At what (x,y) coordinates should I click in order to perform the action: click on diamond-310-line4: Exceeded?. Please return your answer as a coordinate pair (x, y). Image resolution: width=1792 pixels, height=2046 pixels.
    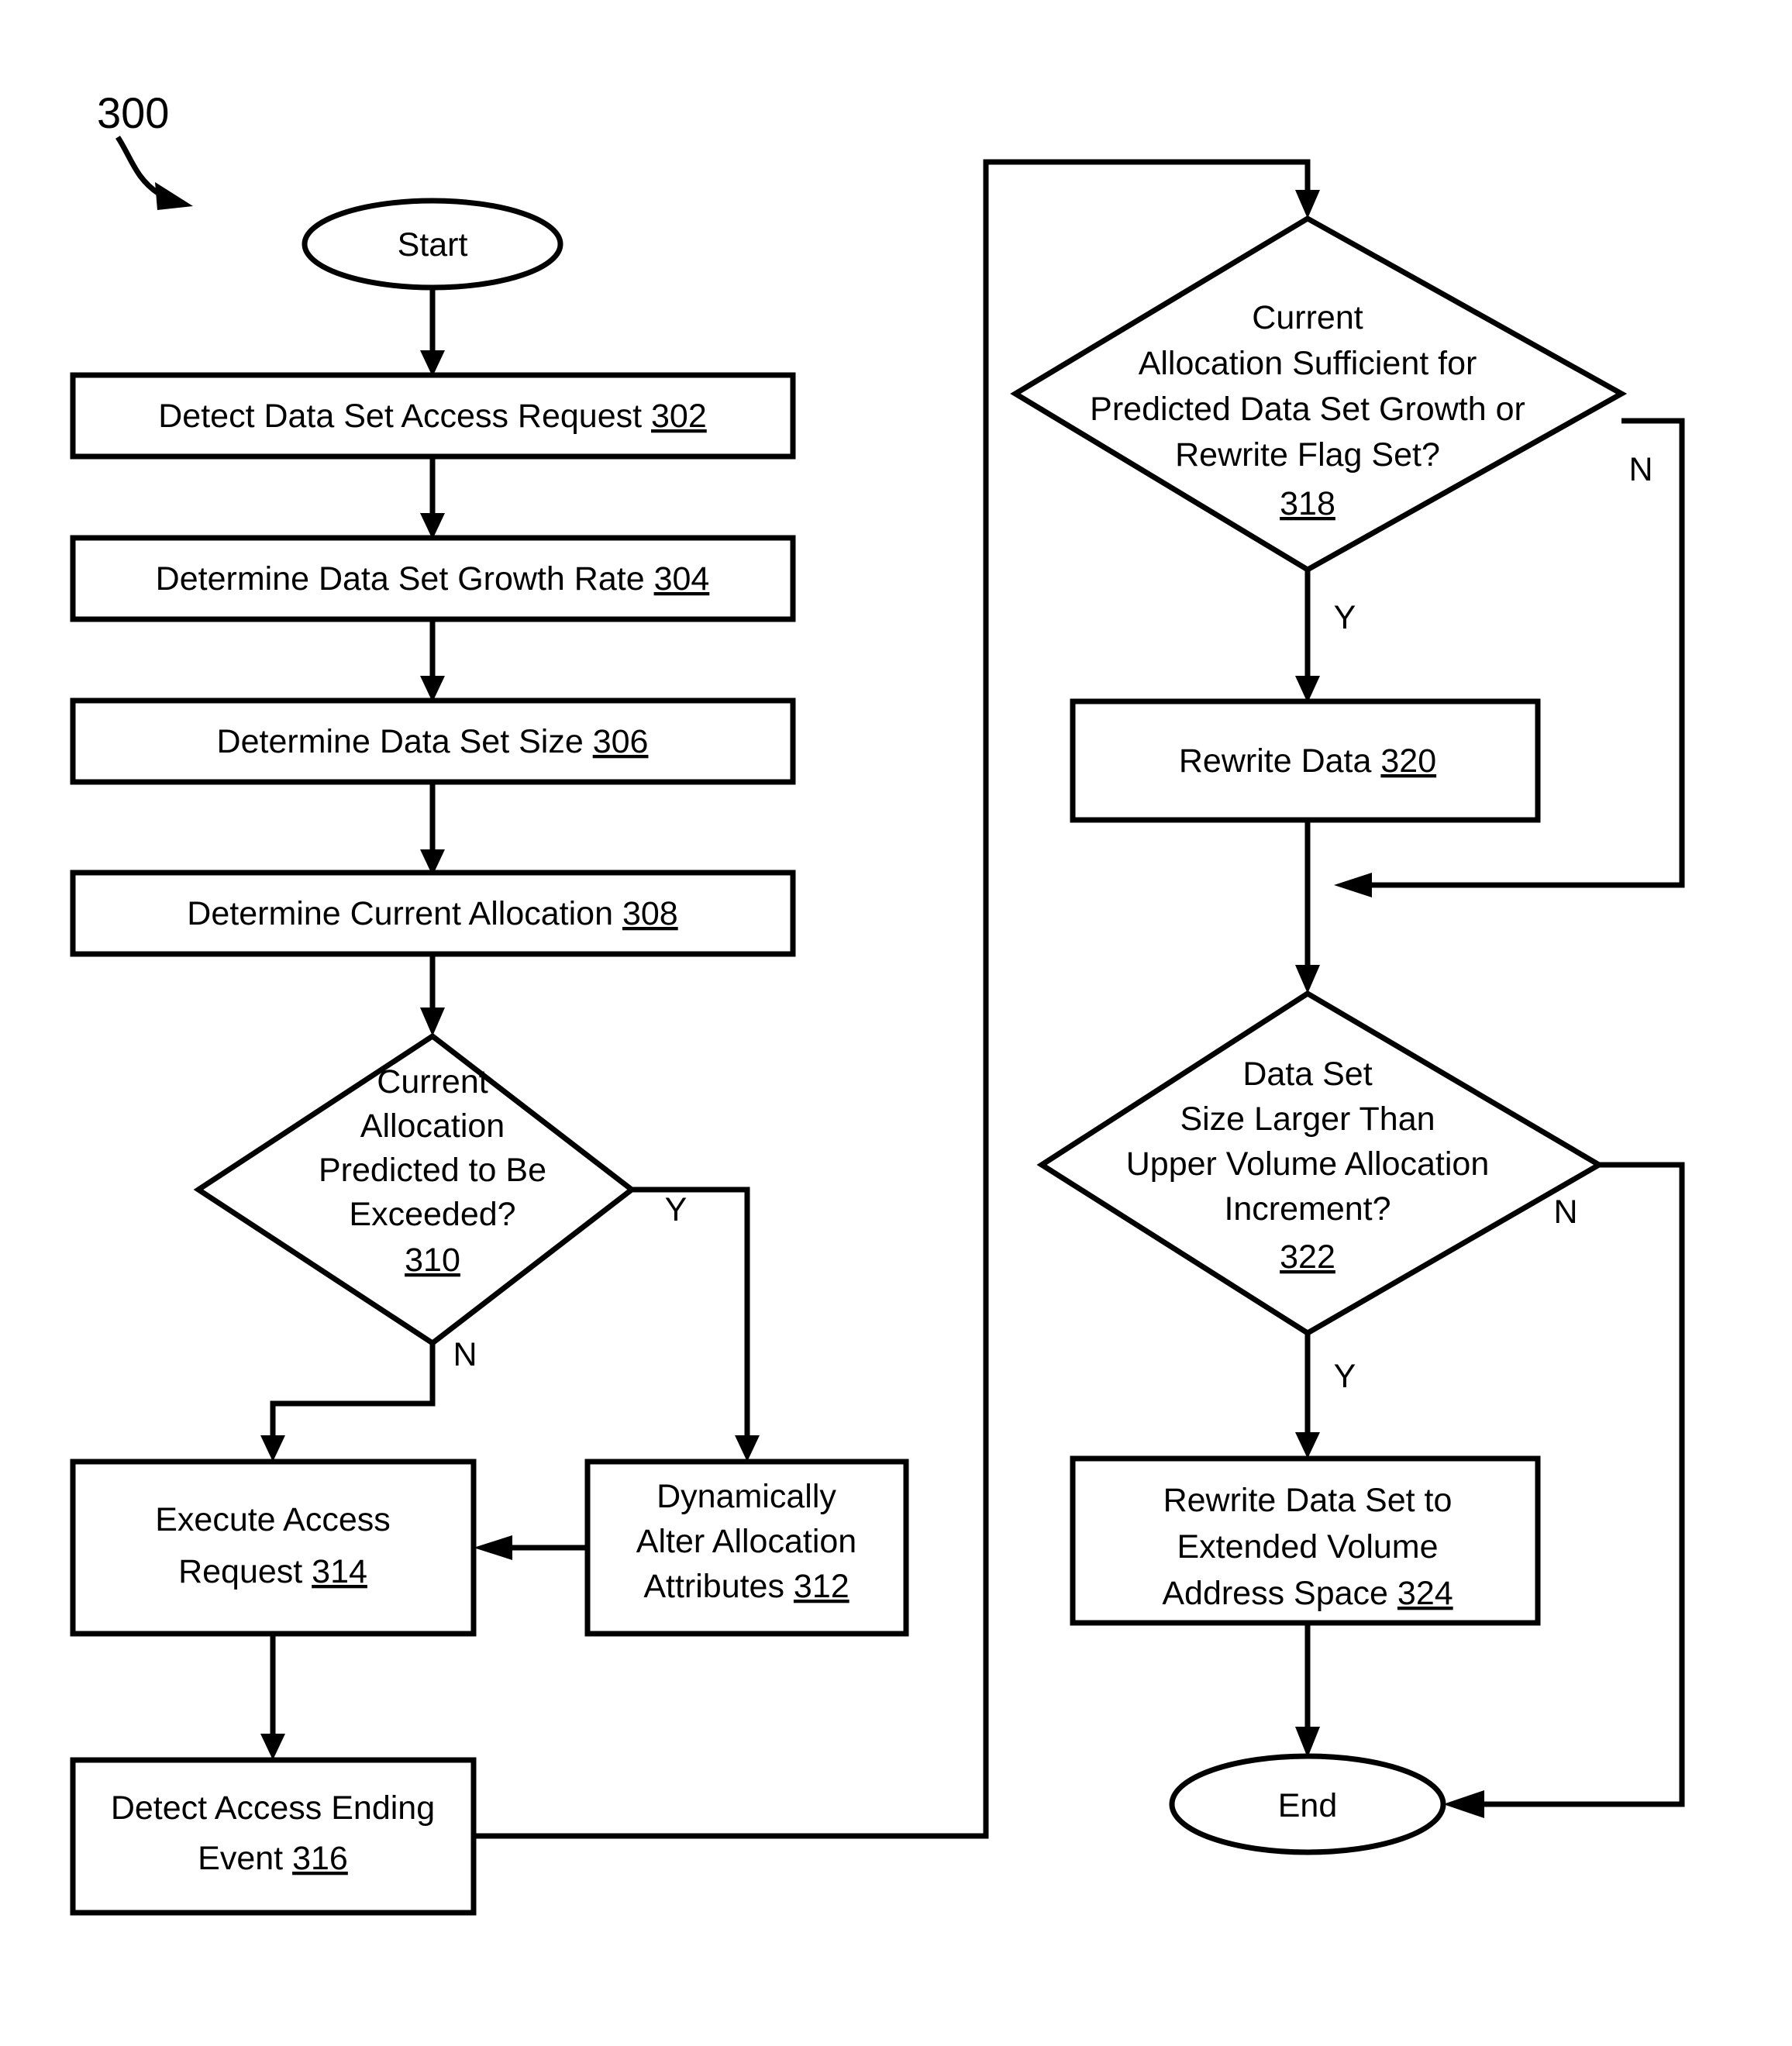
    Looking at the image, I should click on (432, 1214).